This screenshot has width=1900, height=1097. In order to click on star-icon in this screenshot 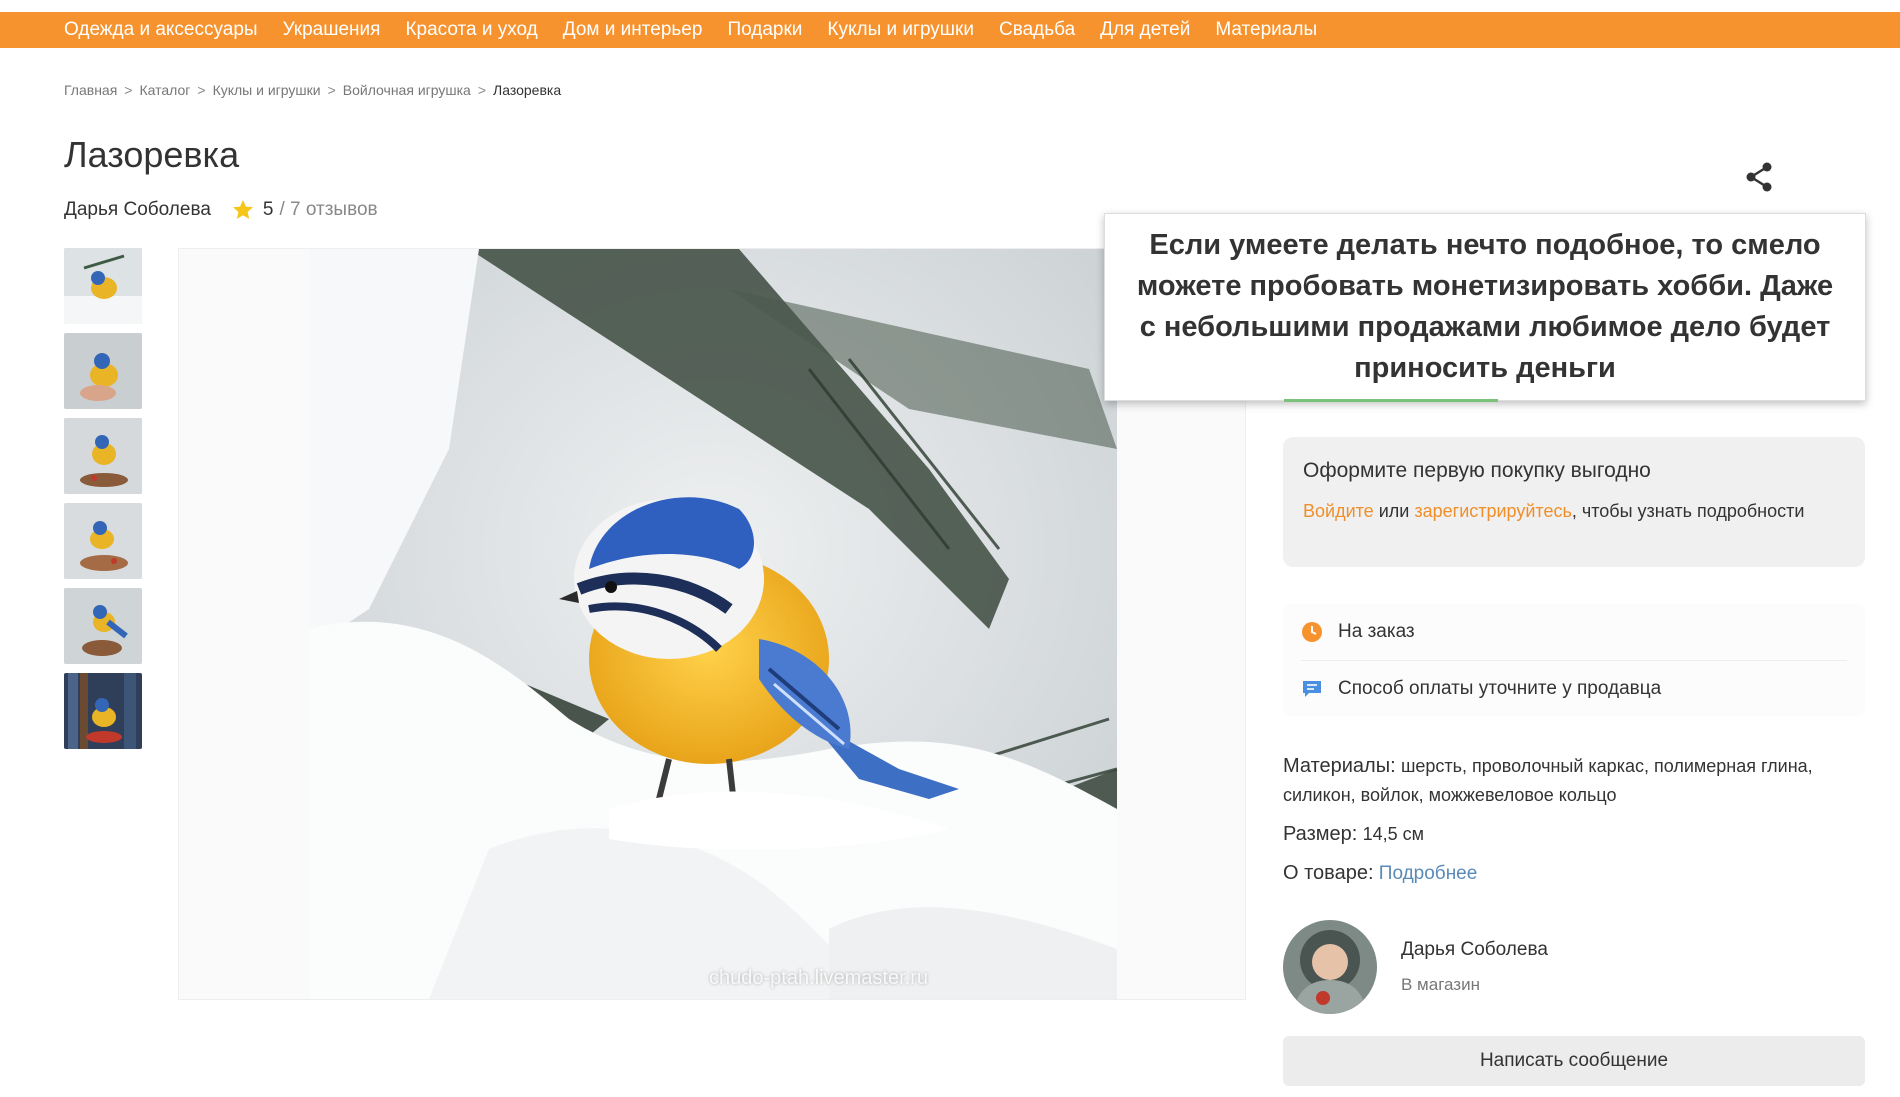, I will do `click(242, 209)`.